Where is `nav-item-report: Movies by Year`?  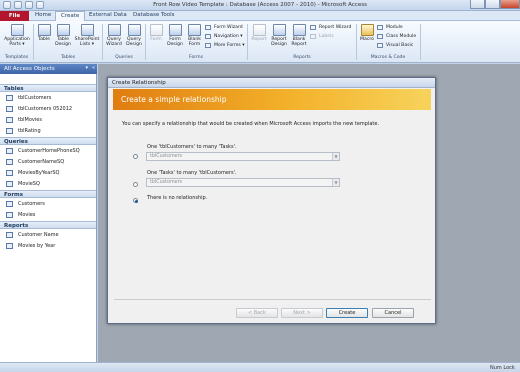
nav-item-report: Movies by Year is located at coordinates (48, 246).